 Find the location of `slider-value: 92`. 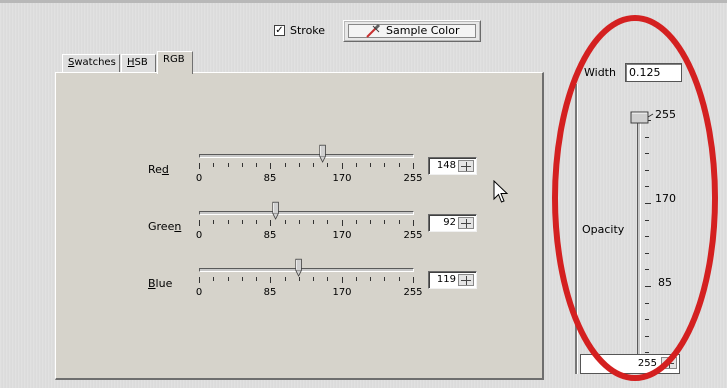

slider-value: 92 is located at coordinates (449, 222).